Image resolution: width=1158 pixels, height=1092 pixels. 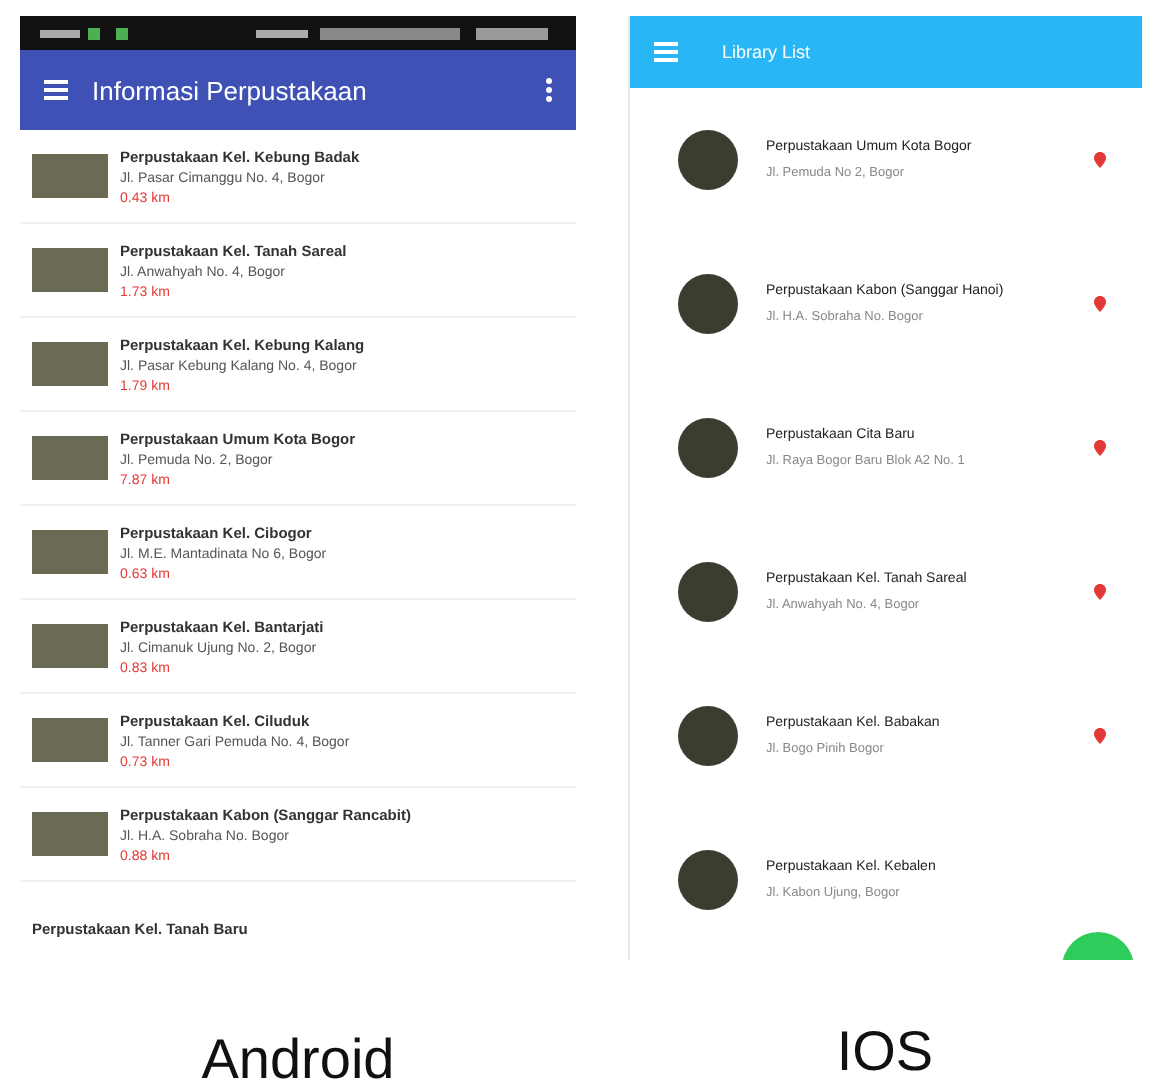 What do you see at coordinates (298, 1060) in the screenshot?
I see `caption: Android` at bounding box center [298, 1060].